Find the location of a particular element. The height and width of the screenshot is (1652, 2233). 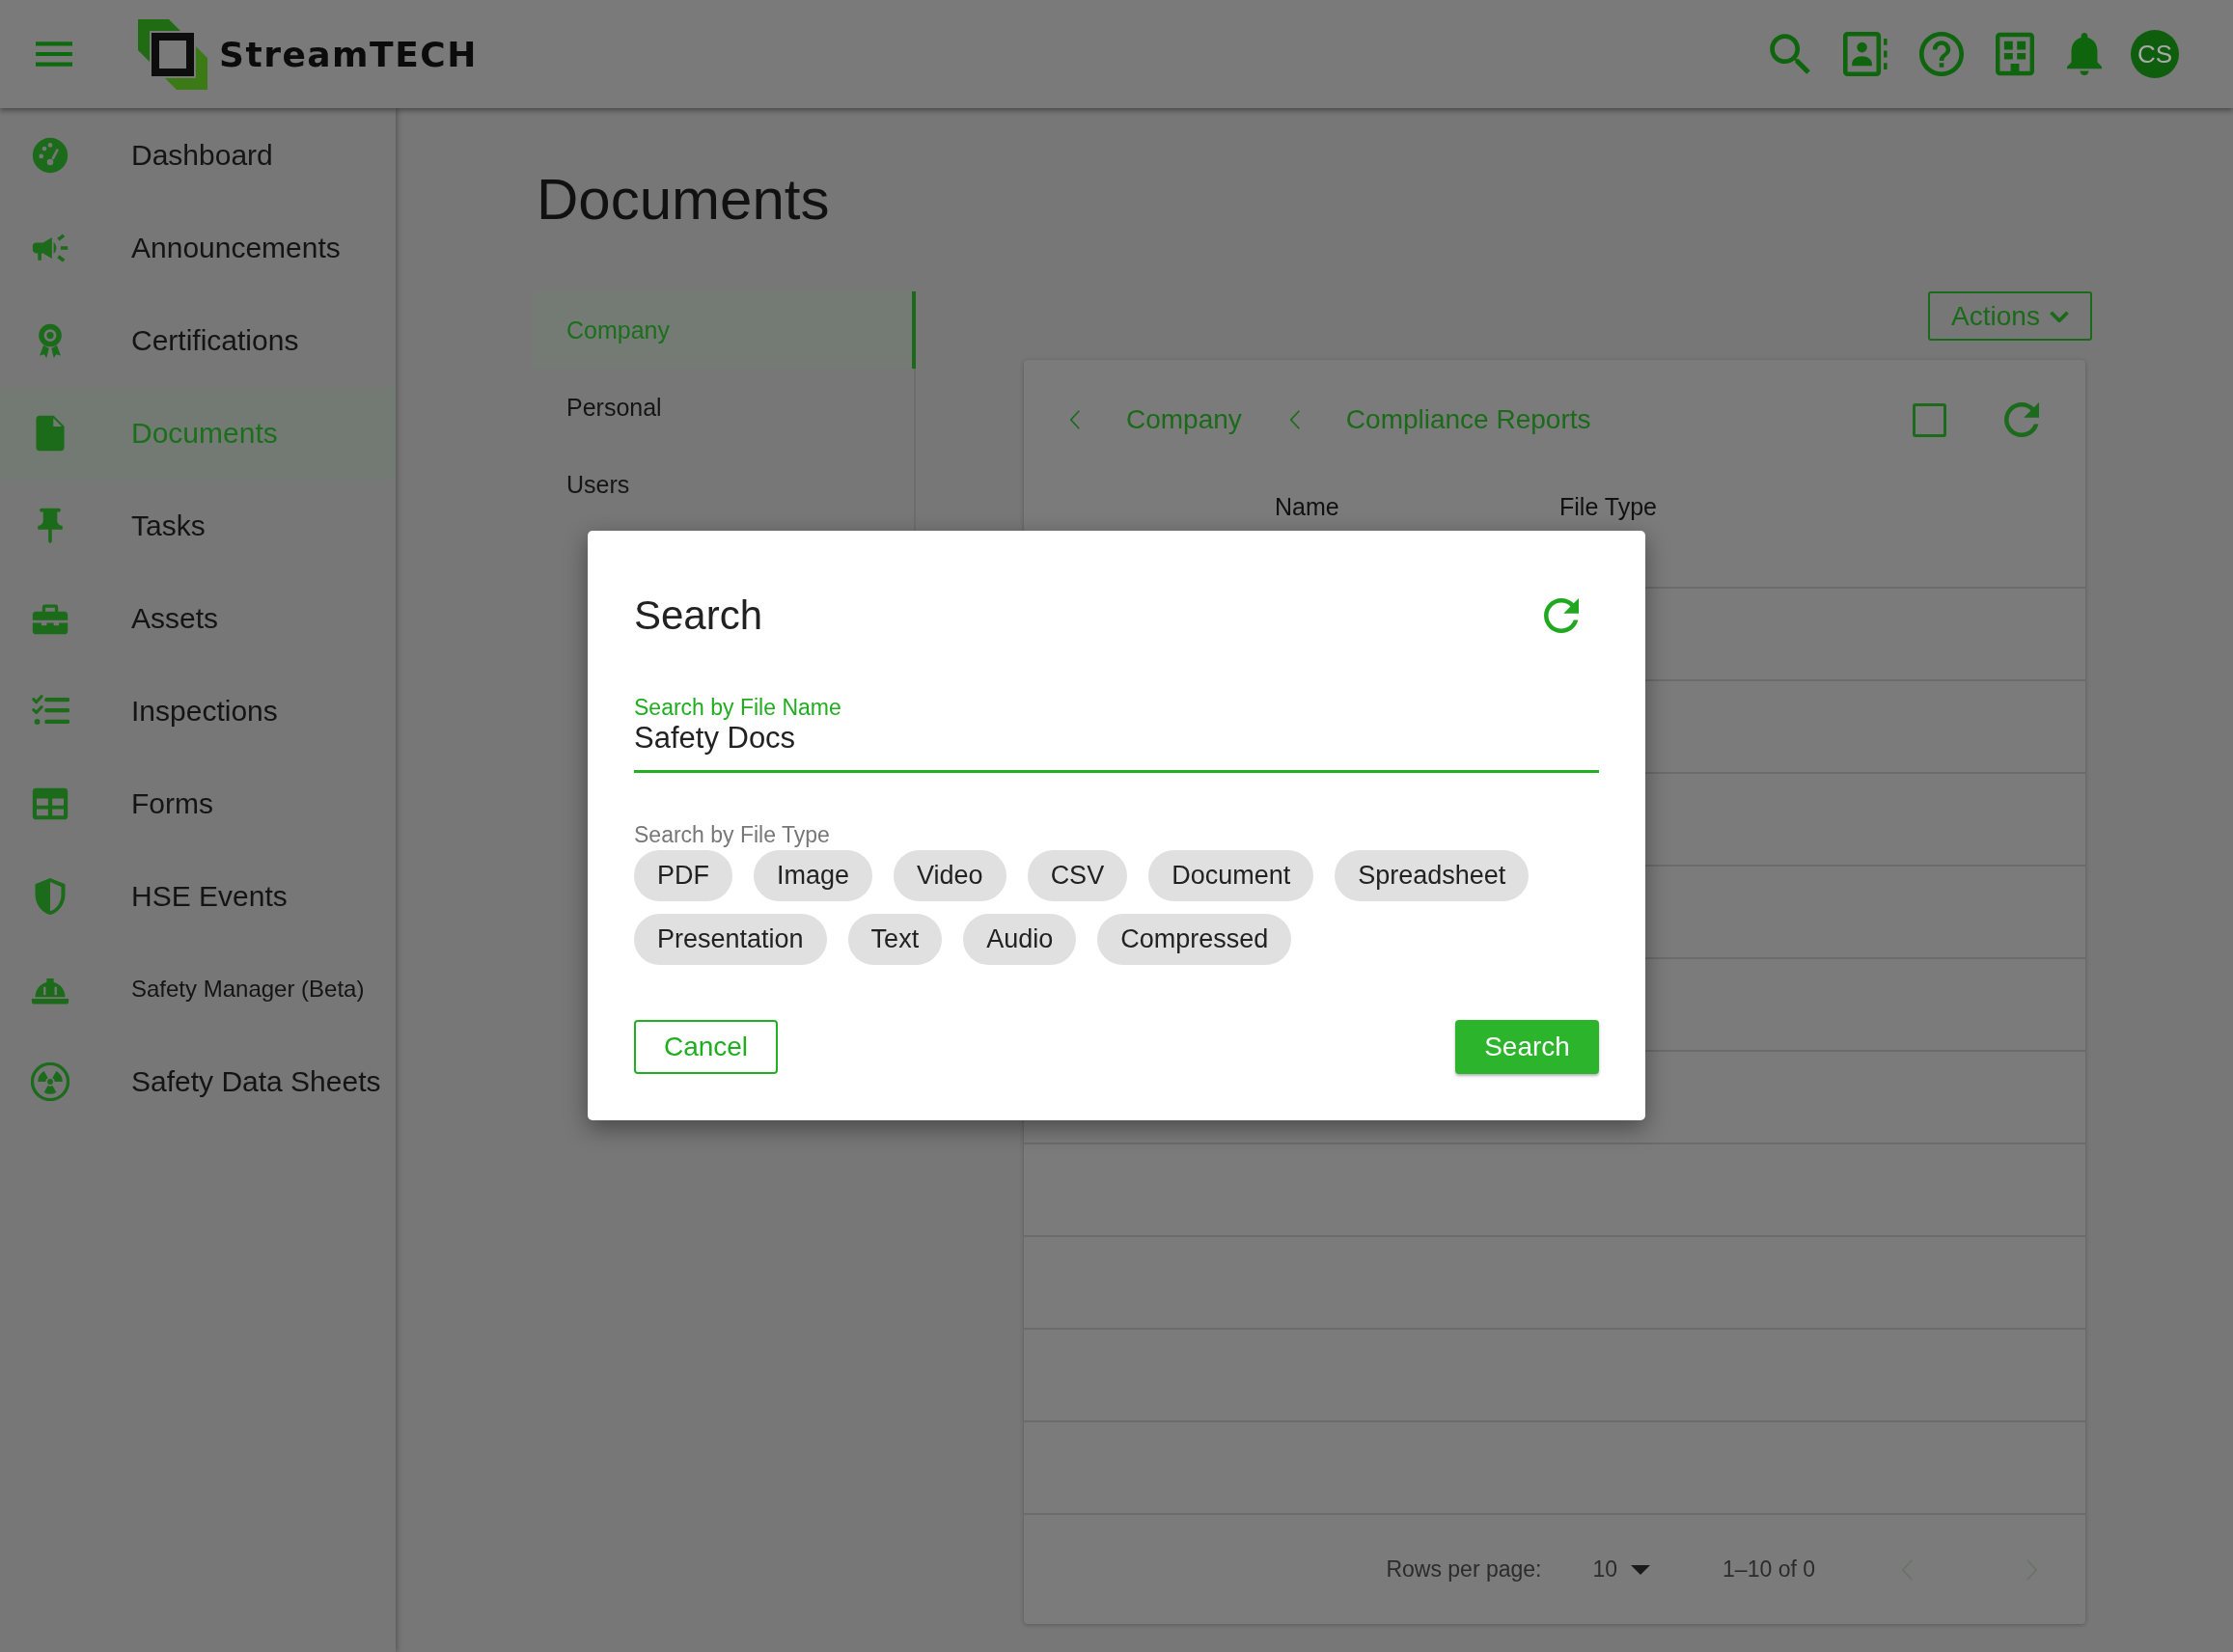

search-button: Search is located at coordinates (1527, 1047).